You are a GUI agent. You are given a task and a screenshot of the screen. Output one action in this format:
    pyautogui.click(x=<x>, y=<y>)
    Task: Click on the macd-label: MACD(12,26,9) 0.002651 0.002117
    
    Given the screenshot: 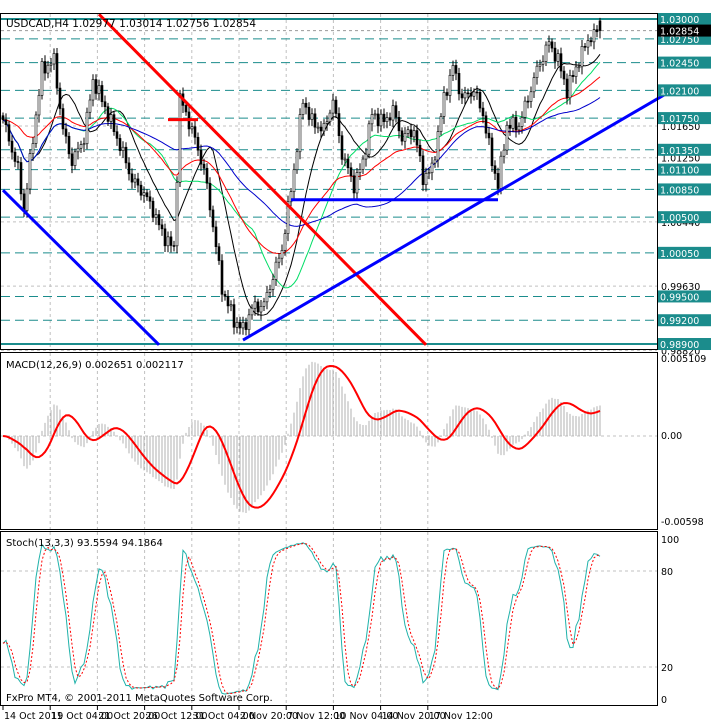 What is the action you would take?
    pyautogui.click(x=95, y=365)
    